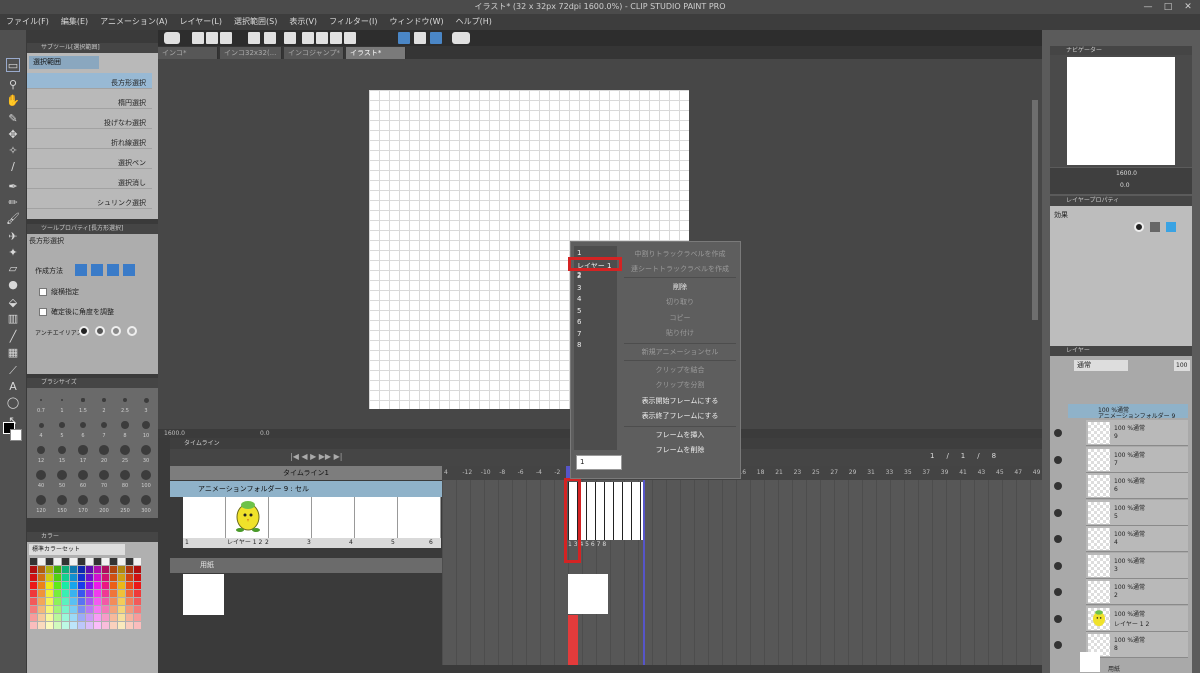  I want to click on brush-size-preset: 15, so click(62, 454).